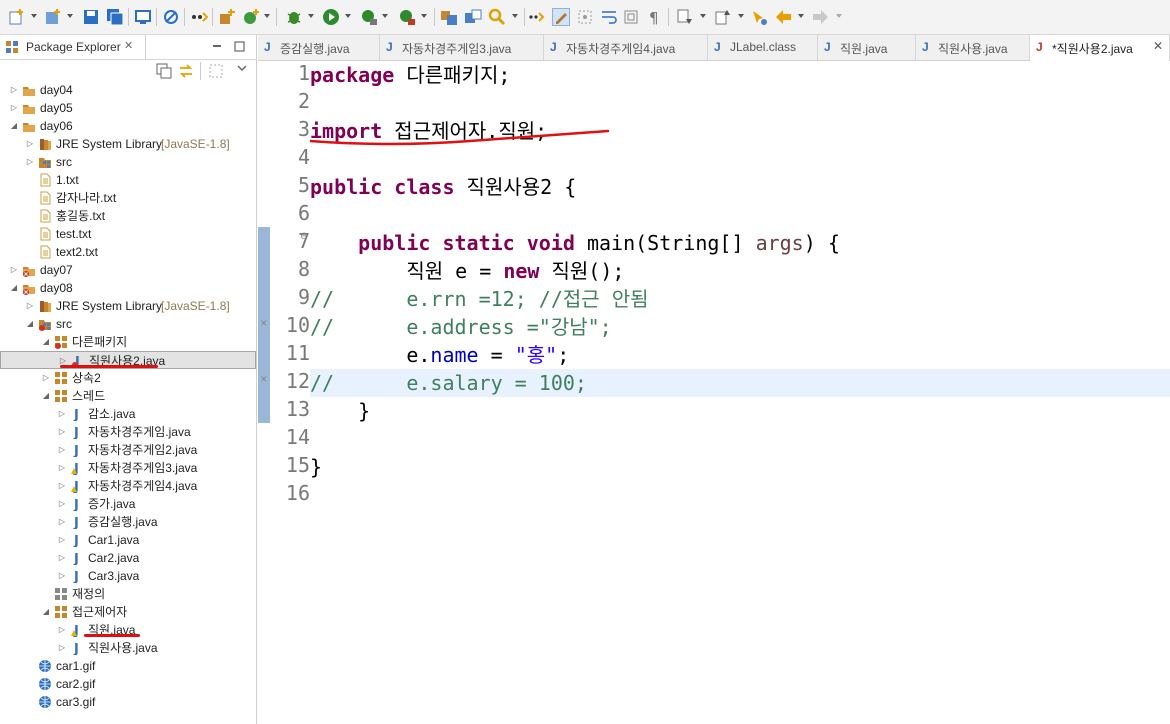 This screenshot has height=724, width=1170. What do you see at coordinates (128, 324) in the screenshot?
I see `tree-item: ◢ src` at bounding box center [128, 324].